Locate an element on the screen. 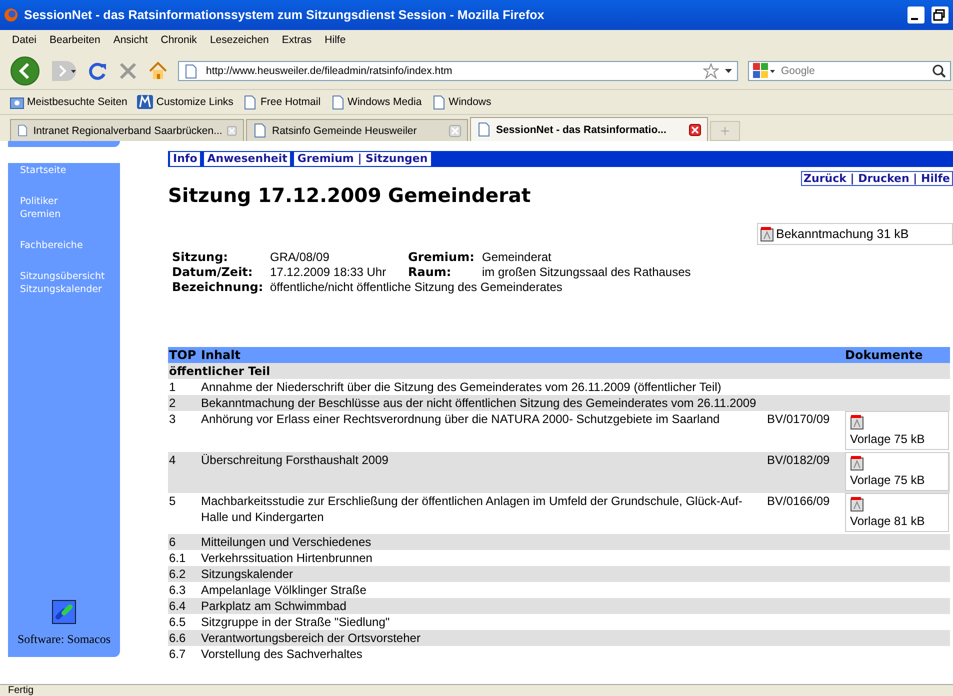 The image size is (953, 696). search-bar: Google is located at coordinates (849, 71).